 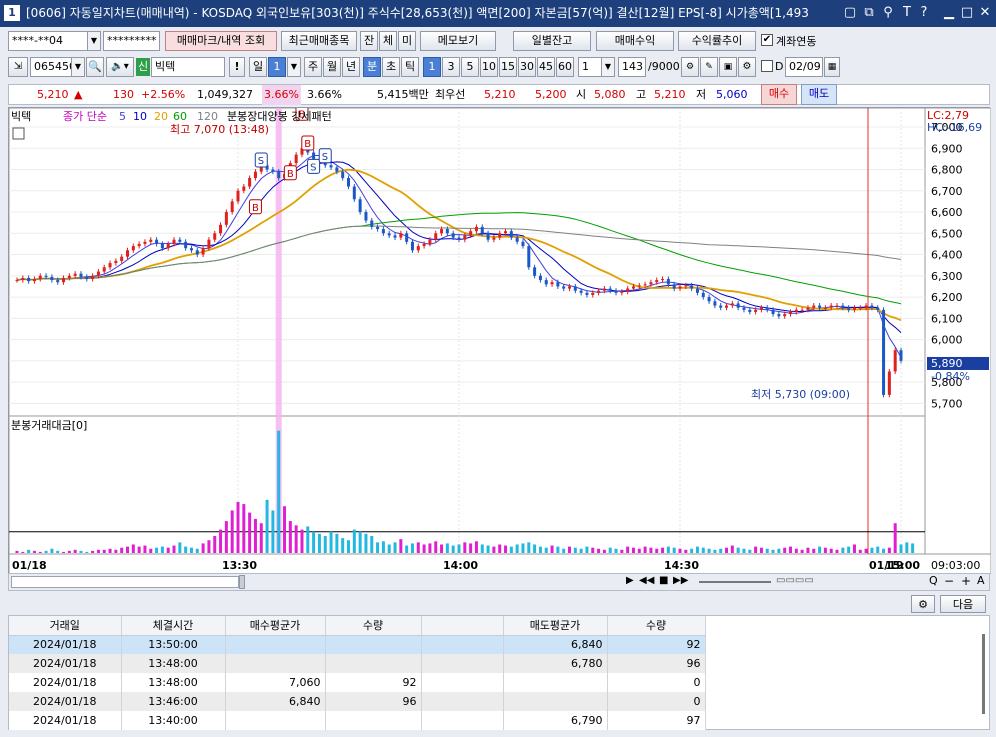 I want to click on recent-trades-button: 최근매매종목, so click(x=319, y=41).